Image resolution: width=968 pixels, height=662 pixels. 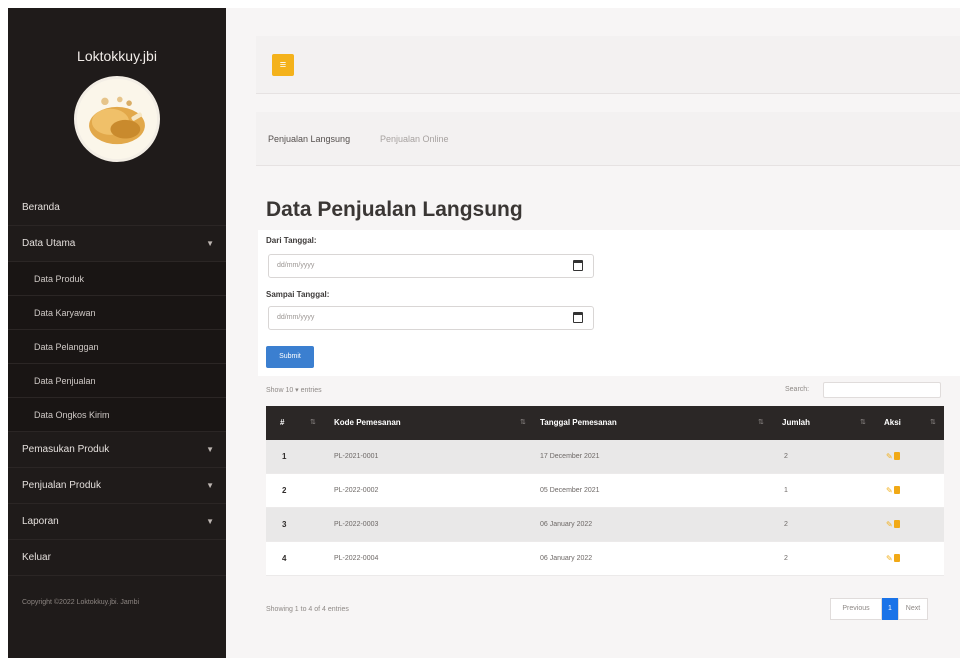 I want to click on menu-icon: ≡, so click(x=283, y=65).